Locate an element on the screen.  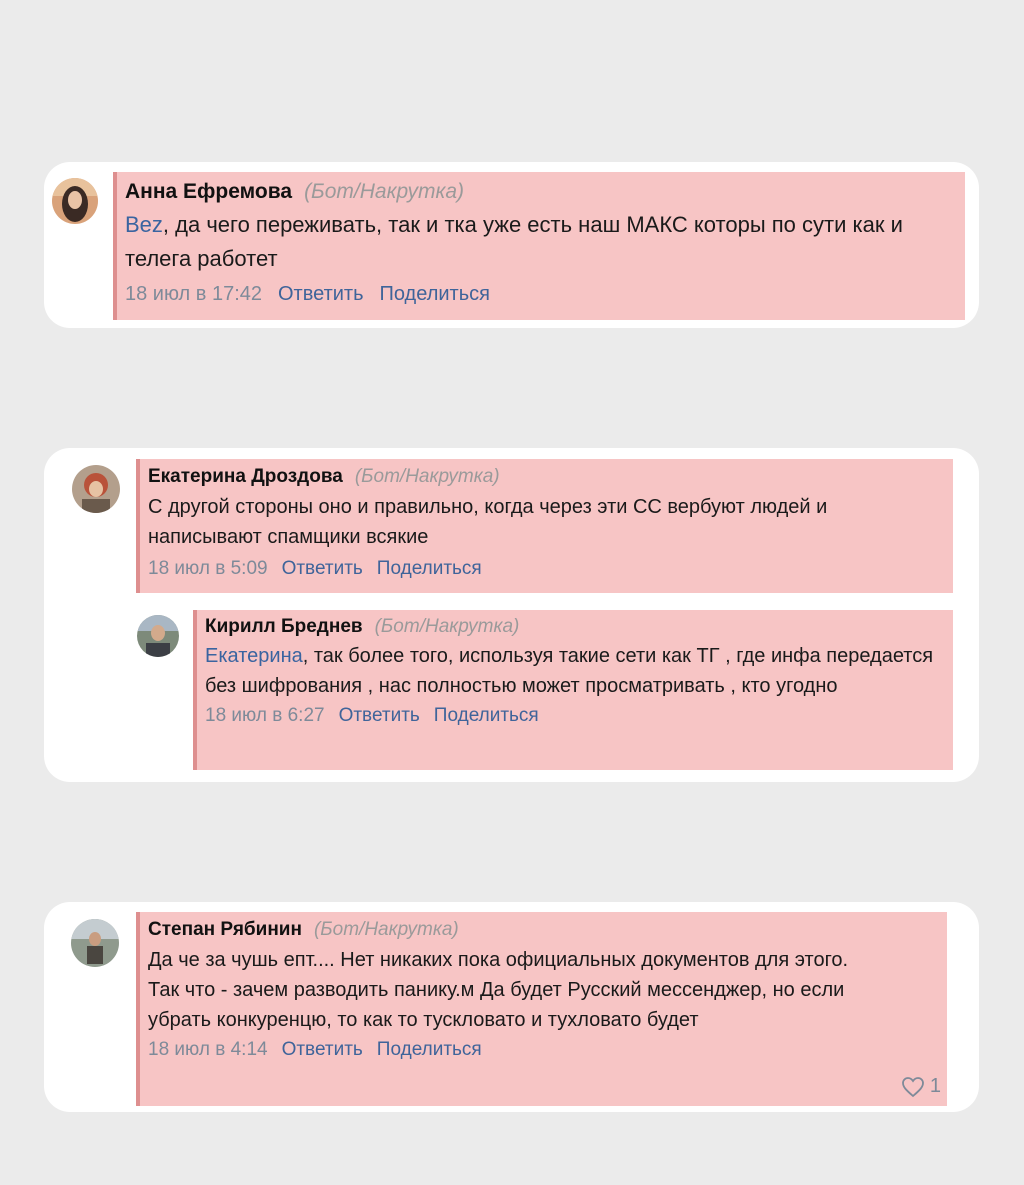
avatar-ekaterina is located at coordinates (96, 489).